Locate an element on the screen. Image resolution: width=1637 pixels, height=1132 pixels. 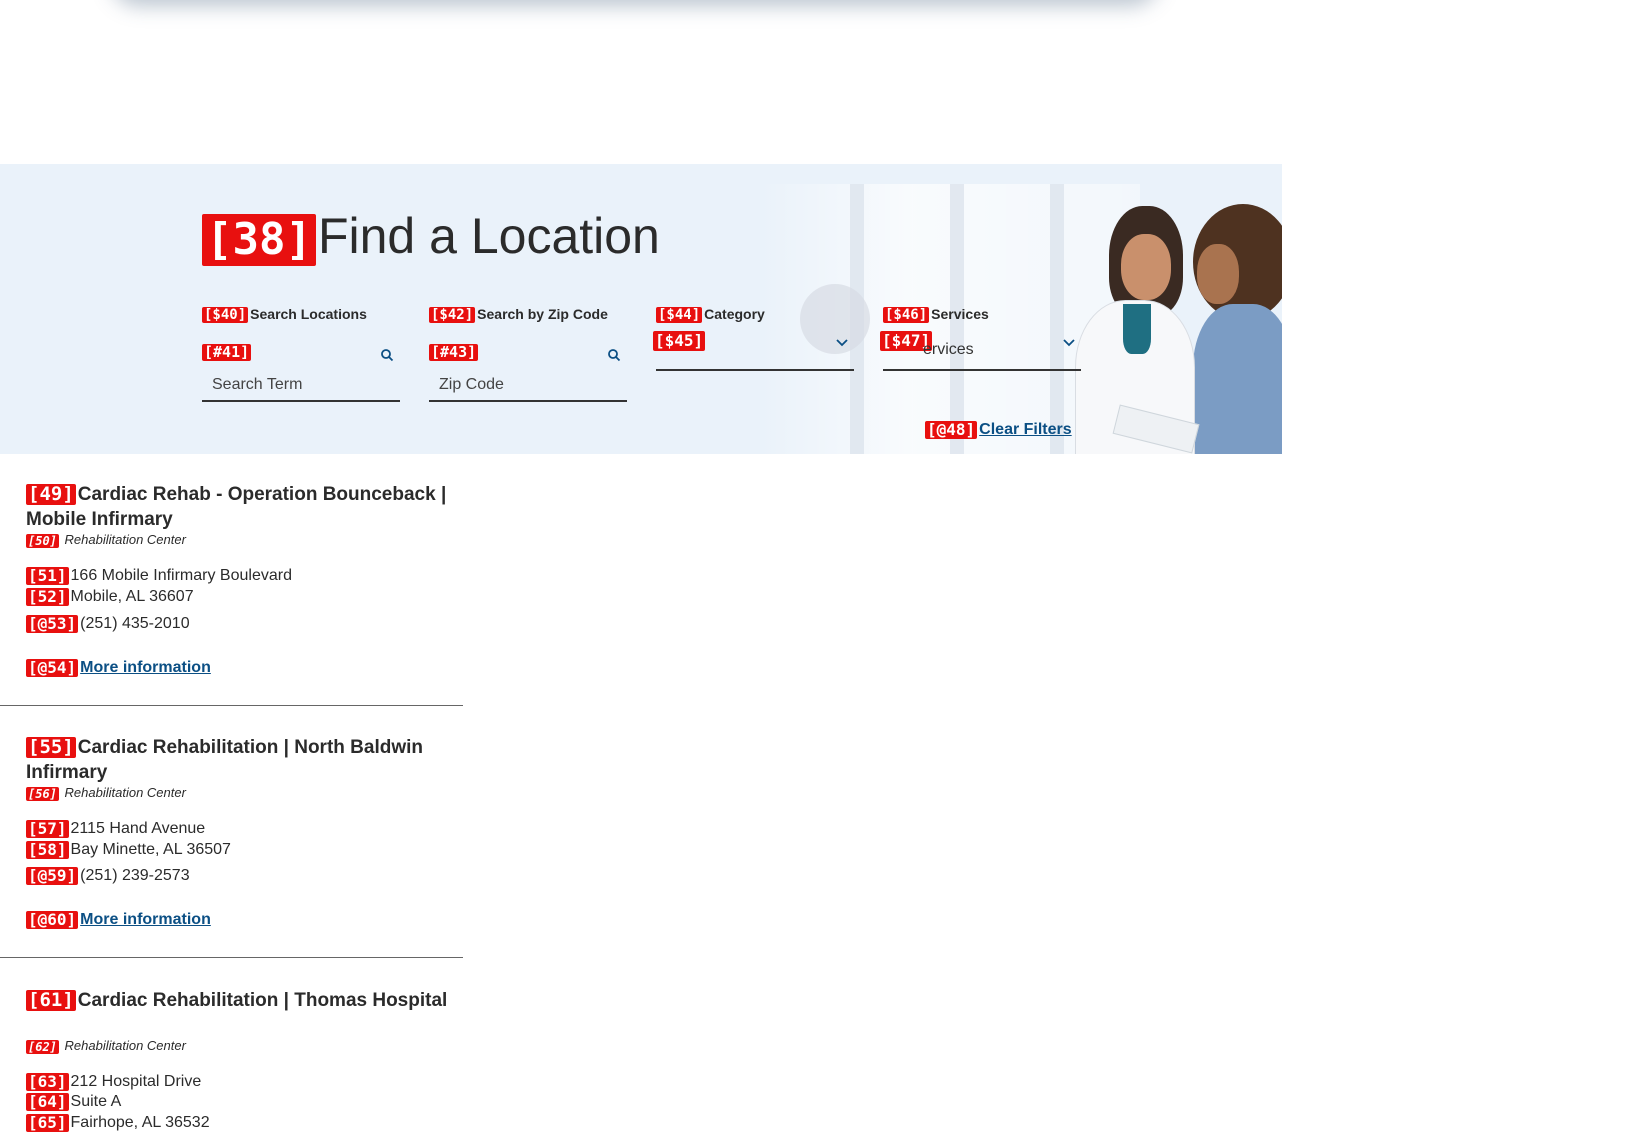
search-locations-label-text: Search Locations is located at coordinates (308, 314).